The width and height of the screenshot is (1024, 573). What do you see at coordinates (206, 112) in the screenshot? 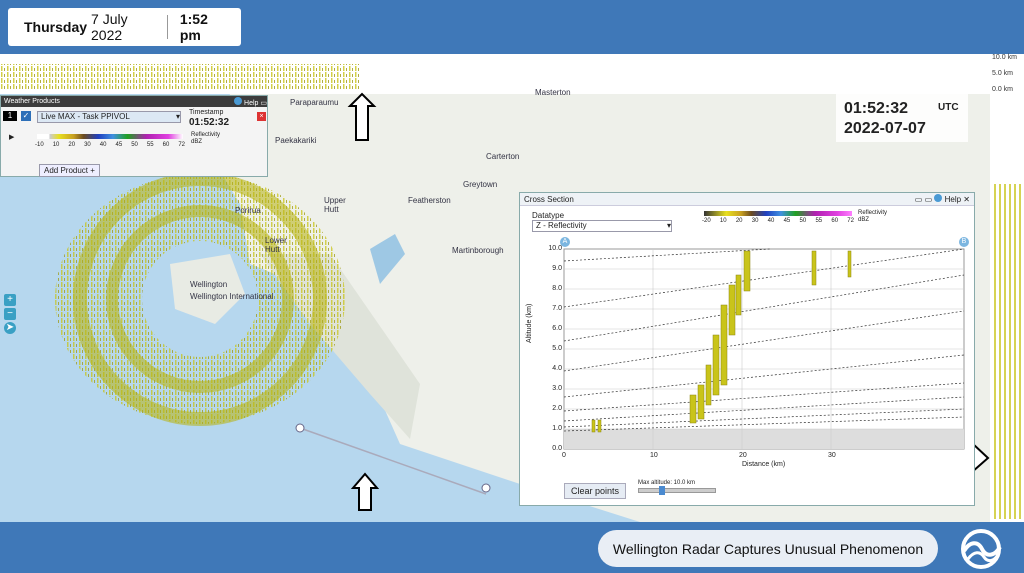
I see `timestamp-label: Timestamp` at bounding box center [206, 112].